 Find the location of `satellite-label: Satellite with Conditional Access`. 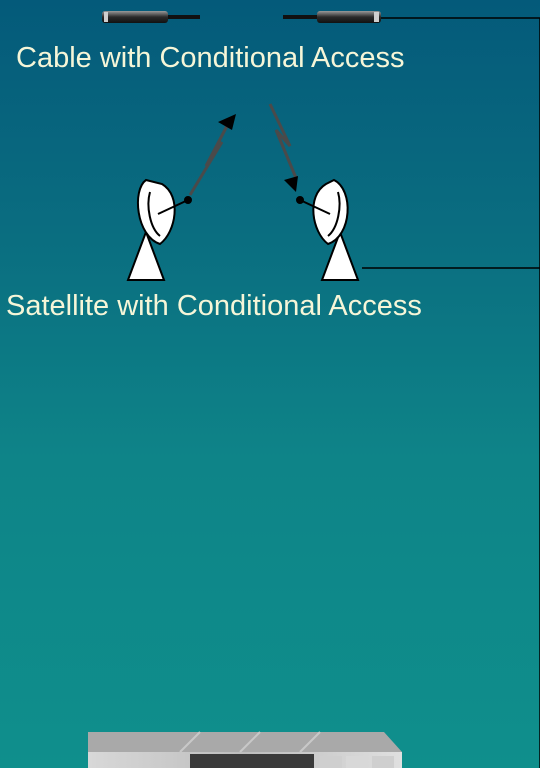

satellite-label: Satellite with Conditional Access is located at coordinates (214, 306).